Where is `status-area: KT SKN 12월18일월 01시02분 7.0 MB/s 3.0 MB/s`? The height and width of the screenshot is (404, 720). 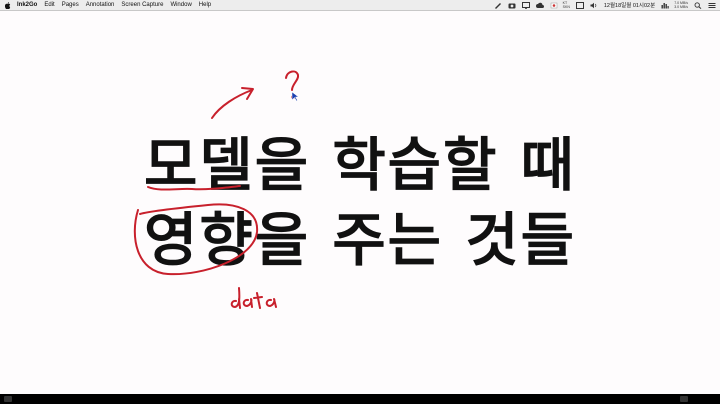 status-area: KT SKN 12월18일월 01시02분 7.0 MB/s 3.0 MB/s is located at coordinates (604, 5).